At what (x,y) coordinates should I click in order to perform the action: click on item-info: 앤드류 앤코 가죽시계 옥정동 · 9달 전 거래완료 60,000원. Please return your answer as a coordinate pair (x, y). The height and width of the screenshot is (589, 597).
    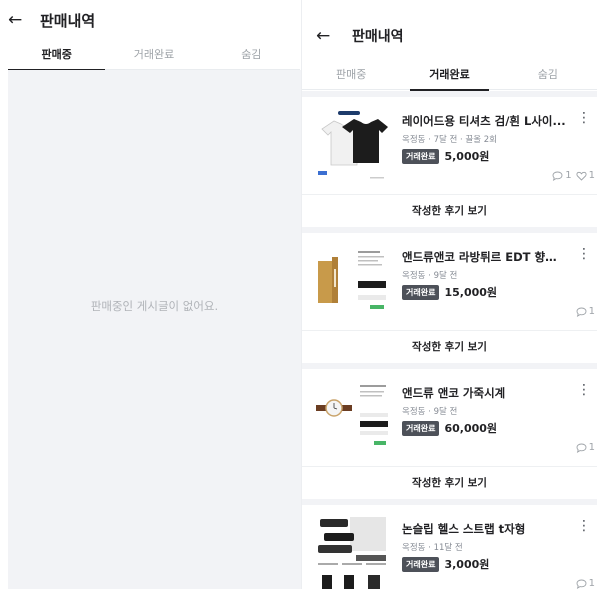
    Looking at the image, I should click on (484, 410).